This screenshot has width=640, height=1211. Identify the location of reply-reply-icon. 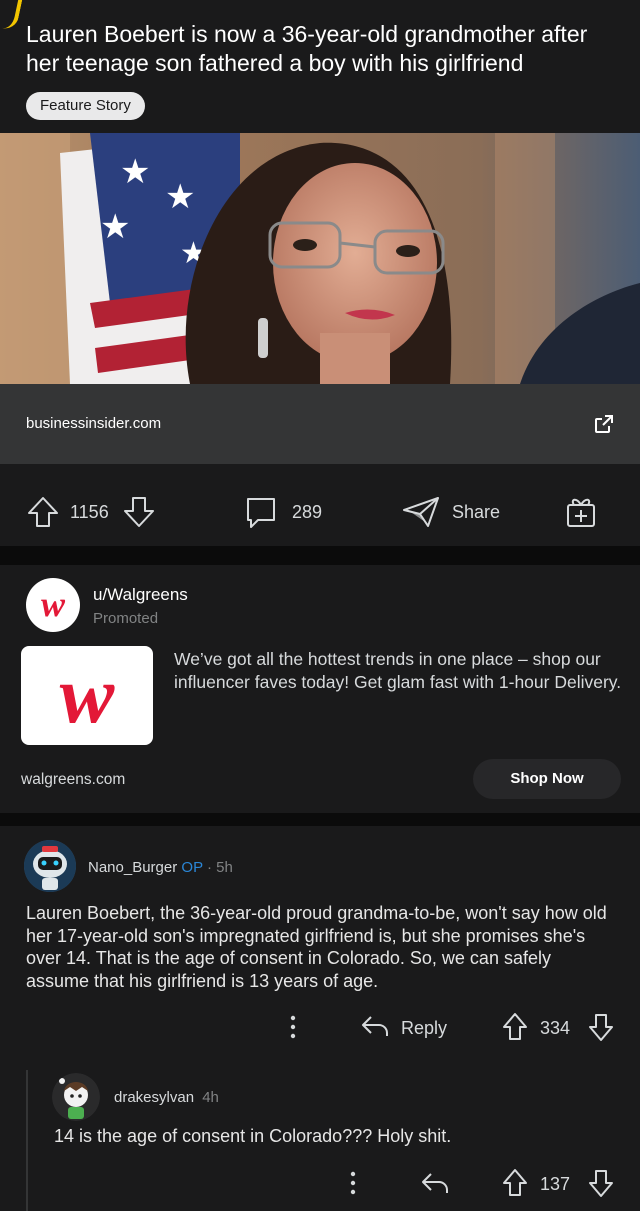
(435, 1183).